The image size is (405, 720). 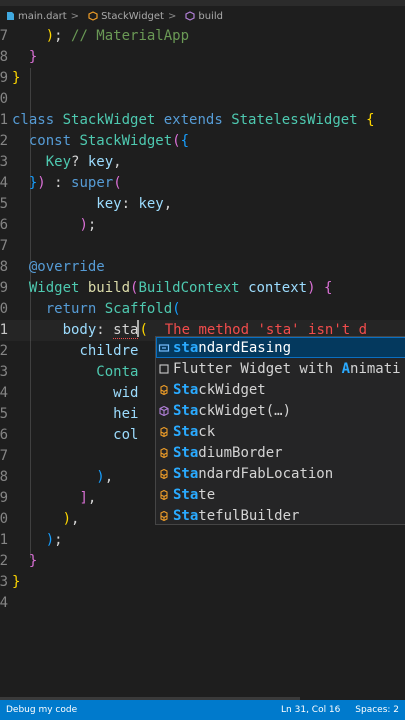 I want to click on code-line: 6 );, so click(x=202, y=225).